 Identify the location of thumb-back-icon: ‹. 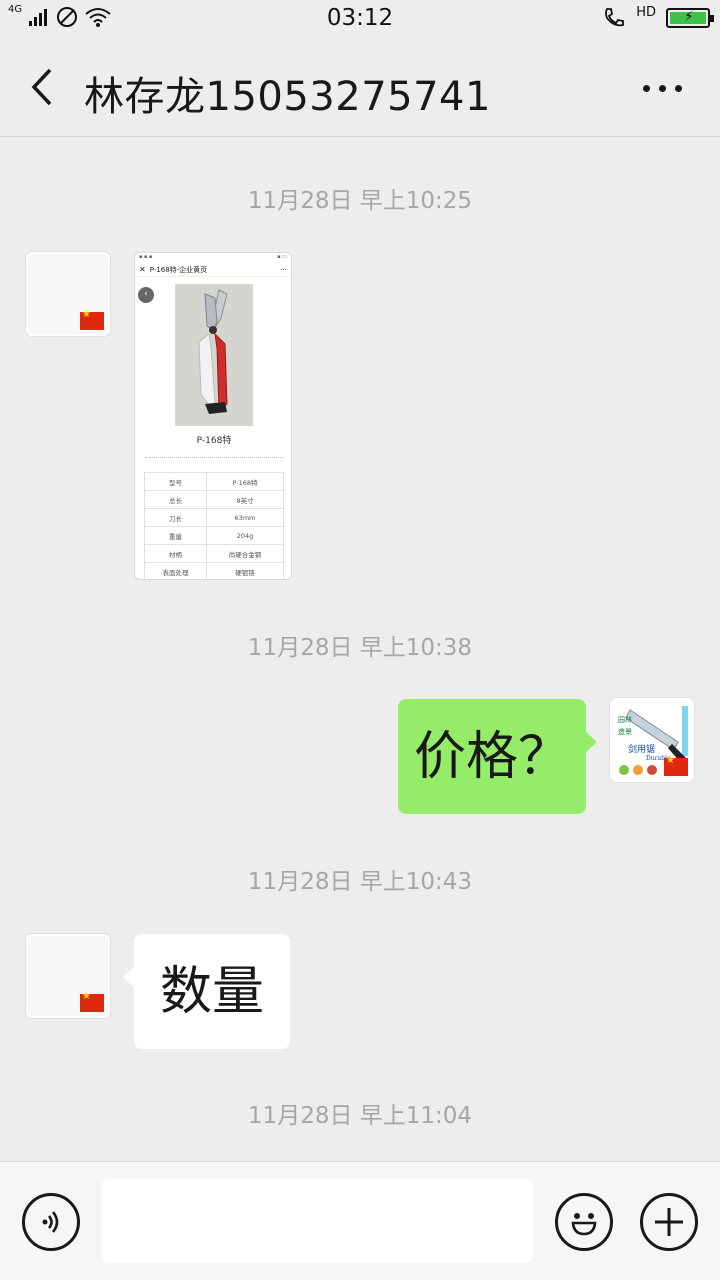
(146, 295).